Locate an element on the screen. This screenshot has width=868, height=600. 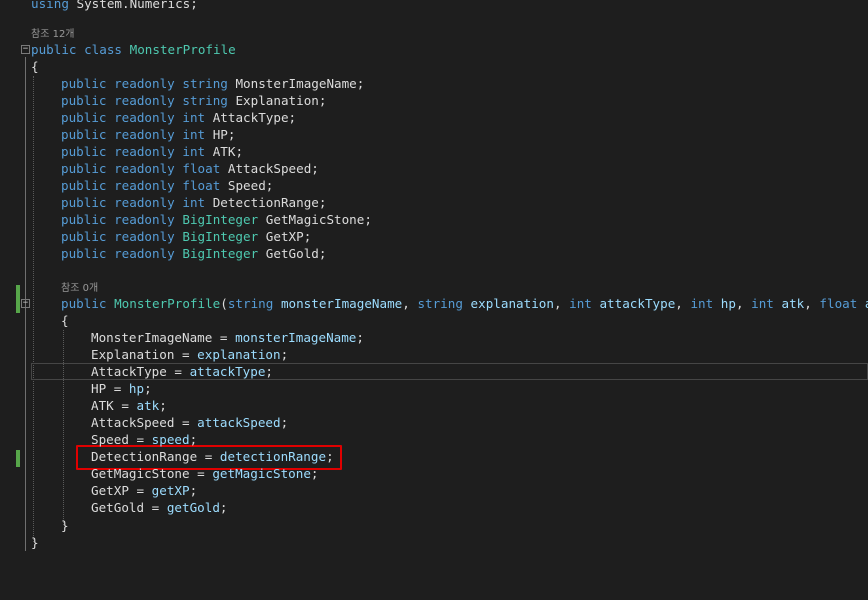
assignment-target: GetGold is located at coordinates (118, 507).